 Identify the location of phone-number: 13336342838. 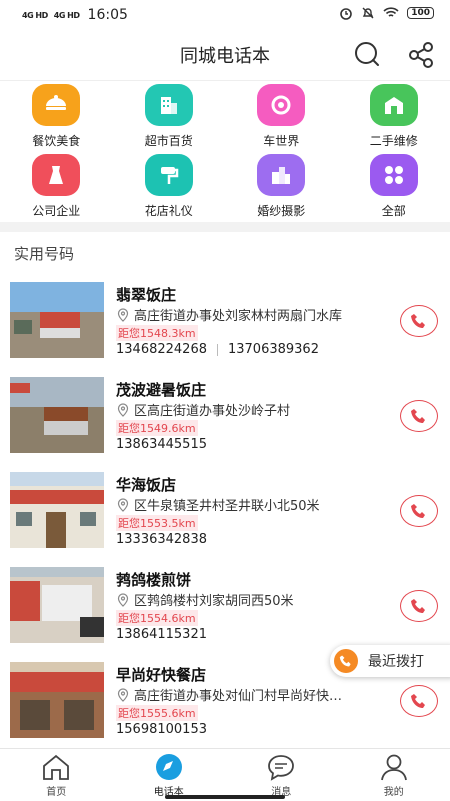
(161, 539).